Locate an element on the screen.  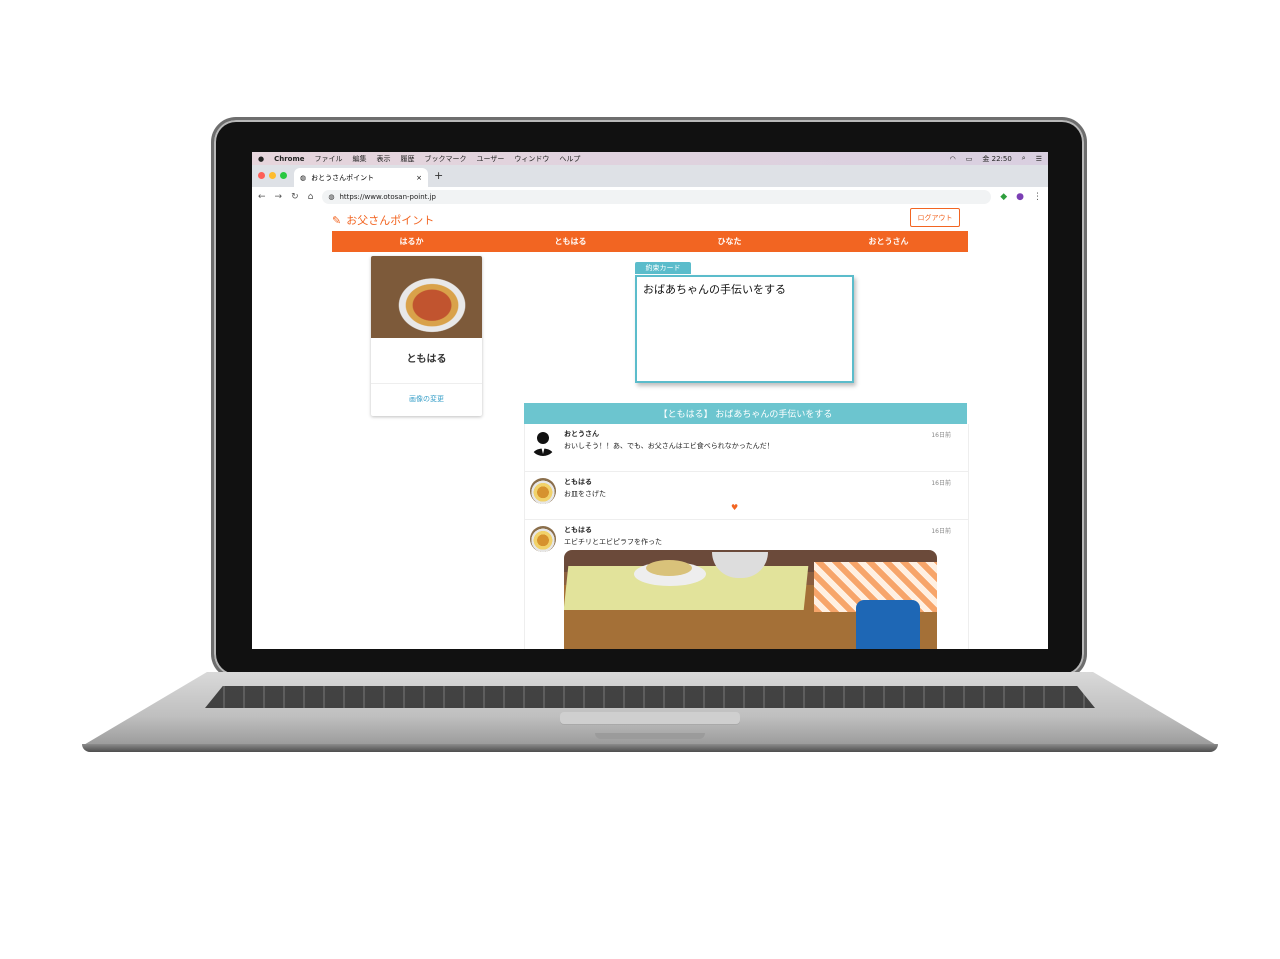
site-brand: ✎ お父さんポイント is located at coordinates (383, 220).